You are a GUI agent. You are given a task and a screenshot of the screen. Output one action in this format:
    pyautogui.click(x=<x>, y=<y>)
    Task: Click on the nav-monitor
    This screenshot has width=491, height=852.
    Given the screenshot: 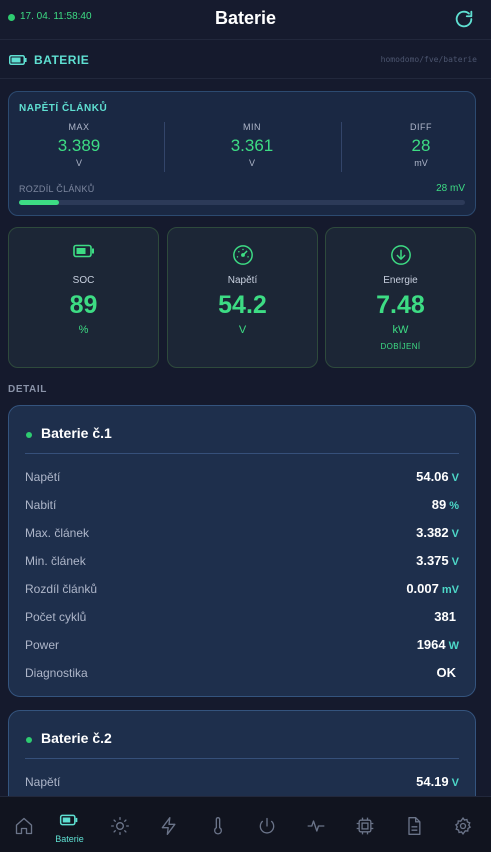 What is the action you would take?
    pyautogui.click(x=316, y=824)
    